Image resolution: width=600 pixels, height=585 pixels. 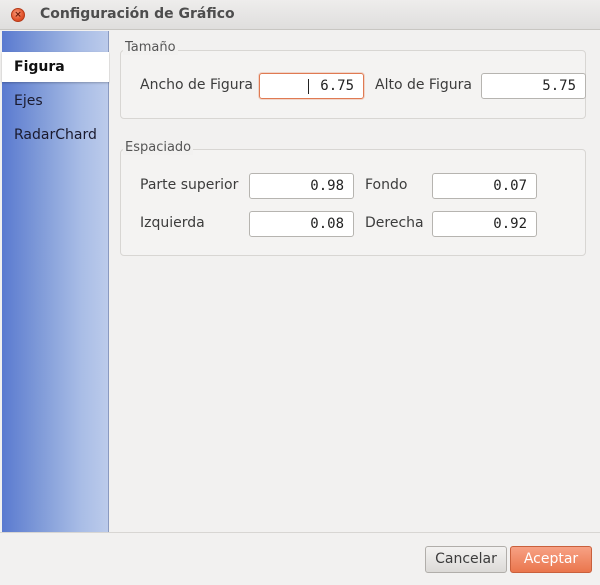 I want to click on sidebar-item-ejes: Ejes, so click(x=55, y=101).